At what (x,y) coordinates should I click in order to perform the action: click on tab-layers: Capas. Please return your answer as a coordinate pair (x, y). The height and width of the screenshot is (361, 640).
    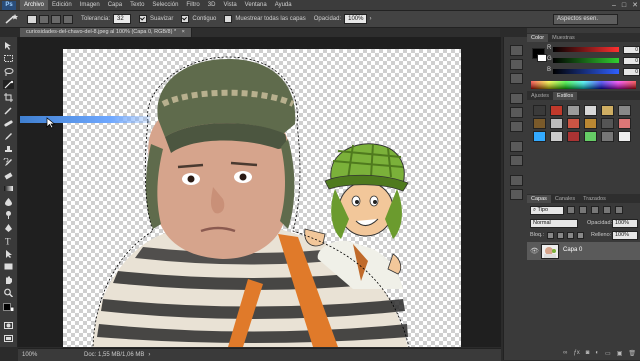
    Looking at the image, I should click on (539, 199).